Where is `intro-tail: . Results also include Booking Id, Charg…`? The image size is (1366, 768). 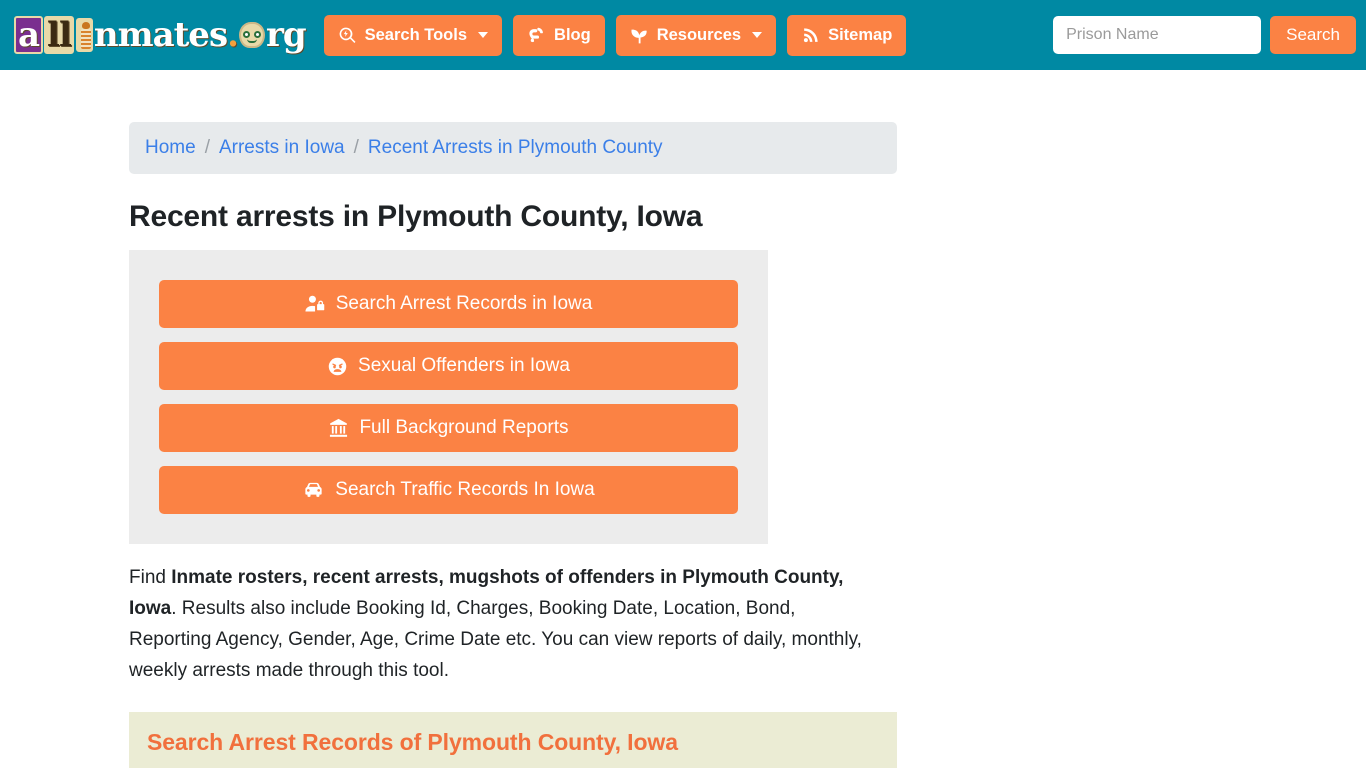
intro-tail: . Results also include Booking Id, Charg… is located at coordinates (495, 639).